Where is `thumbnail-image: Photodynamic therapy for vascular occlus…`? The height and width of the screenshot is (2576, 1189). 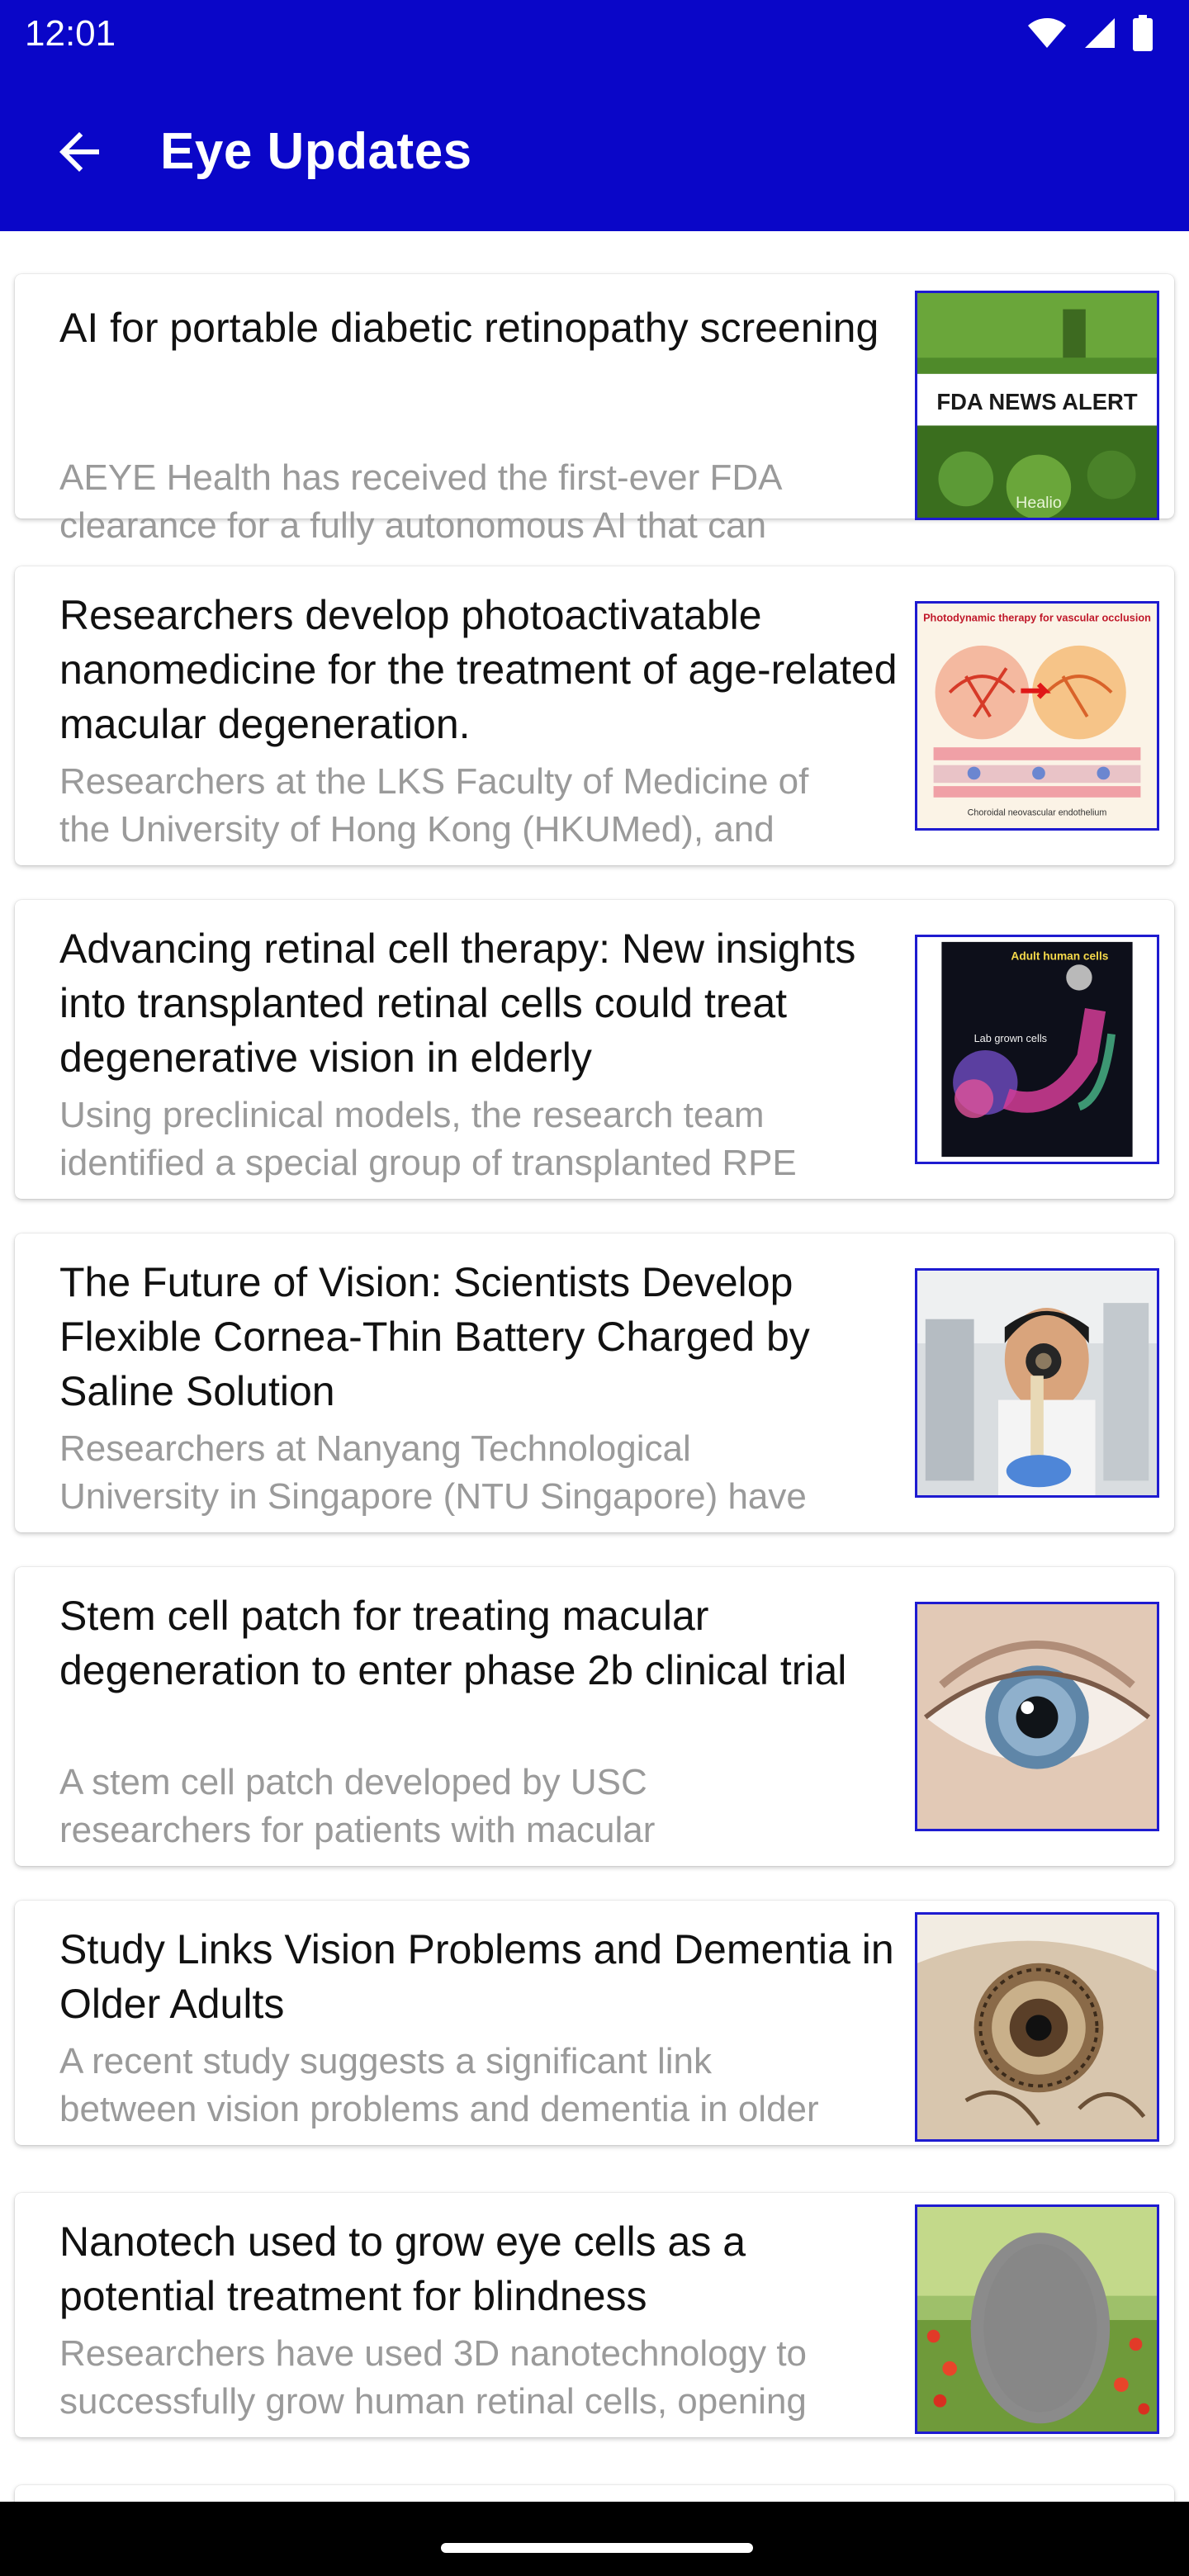
thumbnail-image: Photodynamic therapy for vascular occlus… is located at coordinates (1037, 716).